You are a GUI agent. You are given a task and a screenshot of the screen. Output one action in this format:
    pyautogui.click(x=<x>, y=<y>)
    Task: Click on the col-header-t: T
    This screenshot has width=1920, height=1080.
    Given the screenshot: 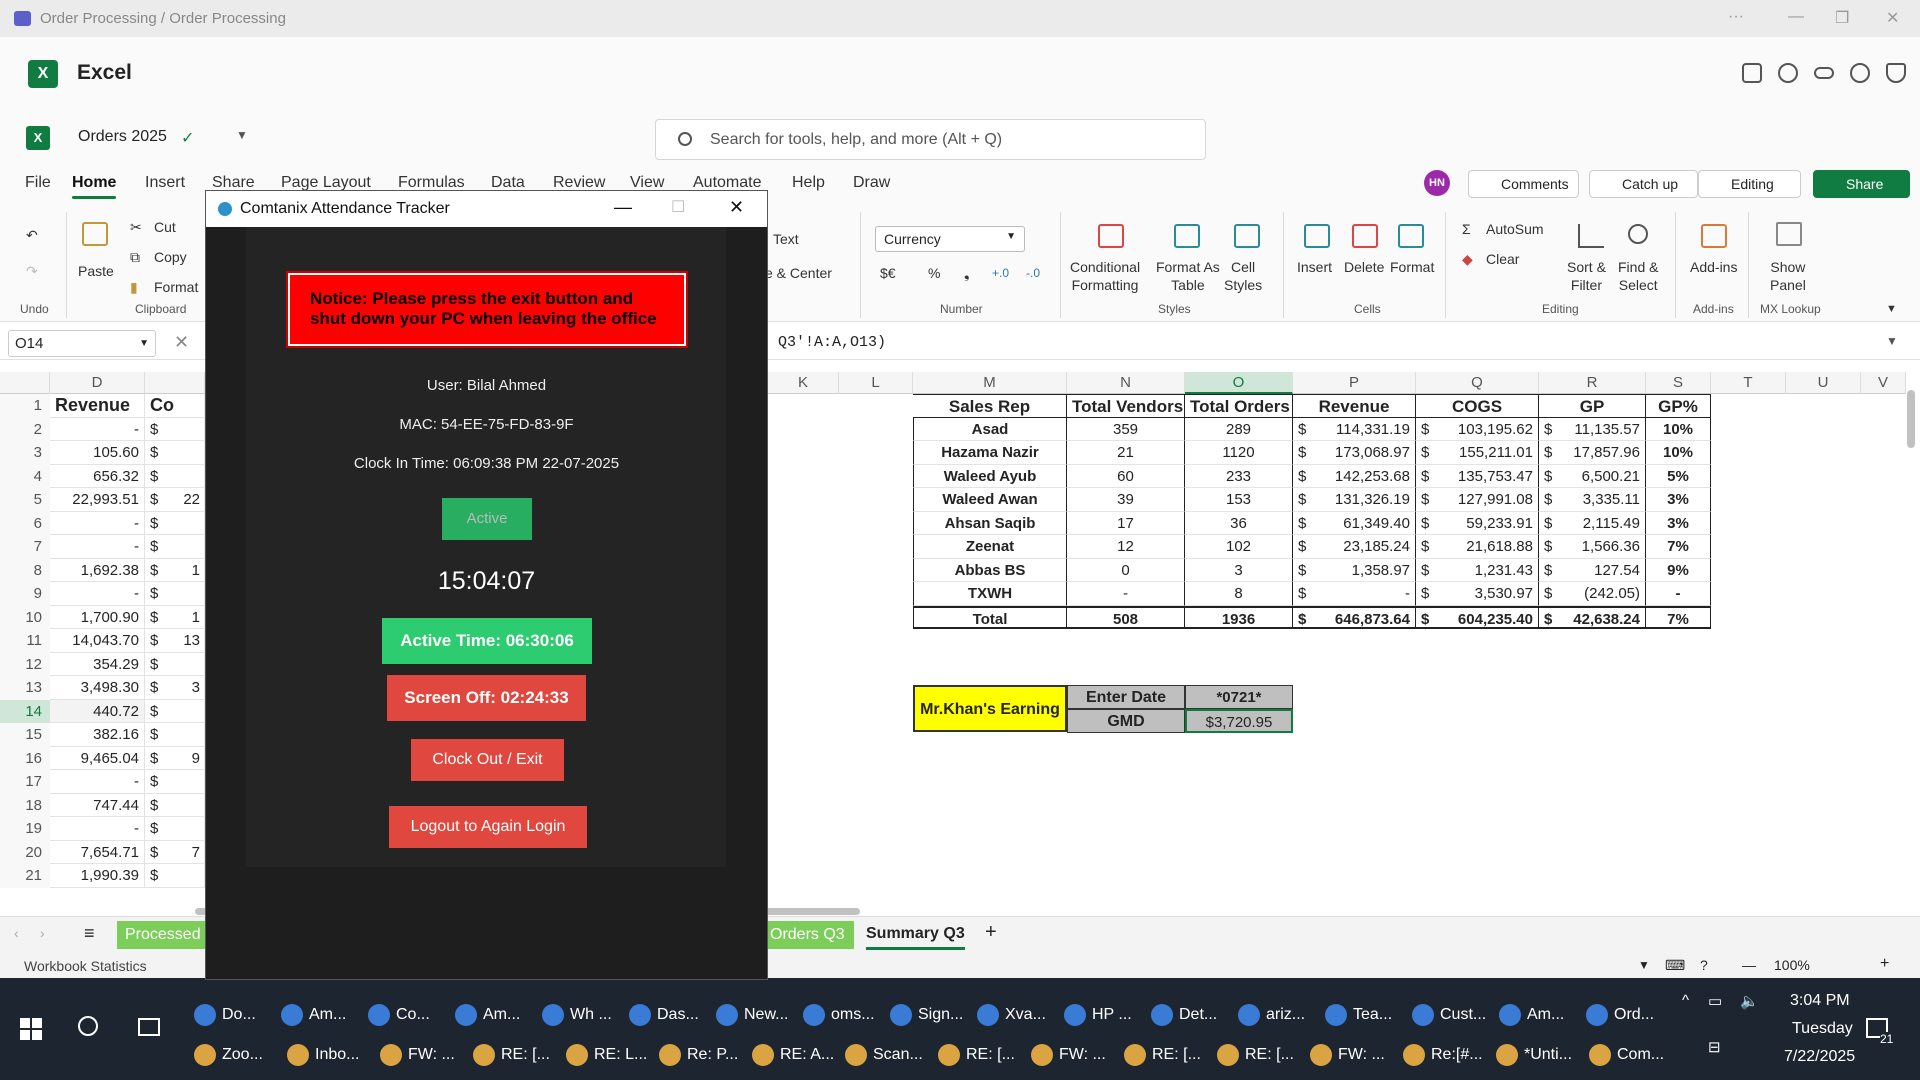 What is the action you would take?
    pyautogui.click(x=1748, y=383)
    